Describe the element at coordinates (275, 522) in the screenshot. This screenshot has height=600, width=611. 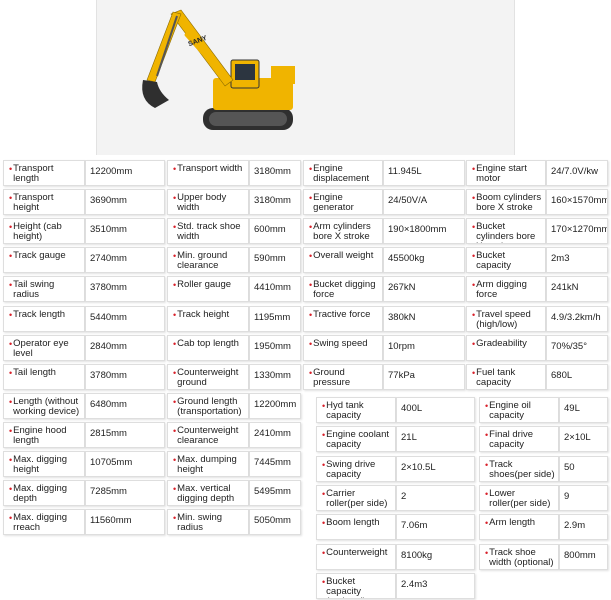
I see `spec-value: 5050mm` at that location.